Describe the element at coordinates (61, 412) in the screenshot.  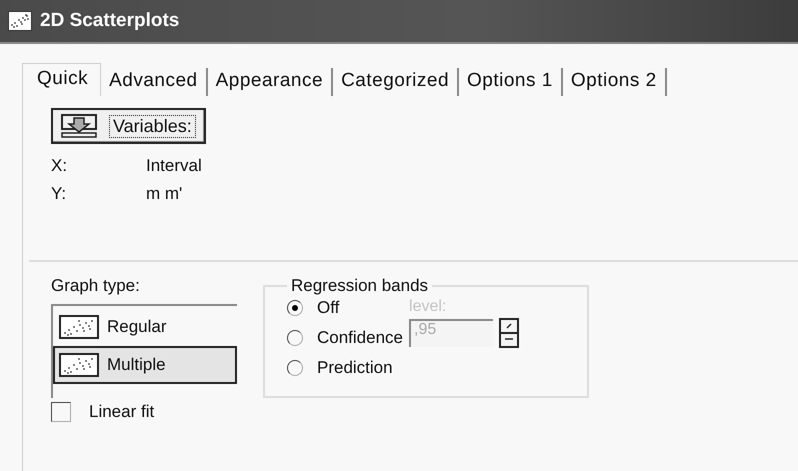
I see `checkbox` at that location.